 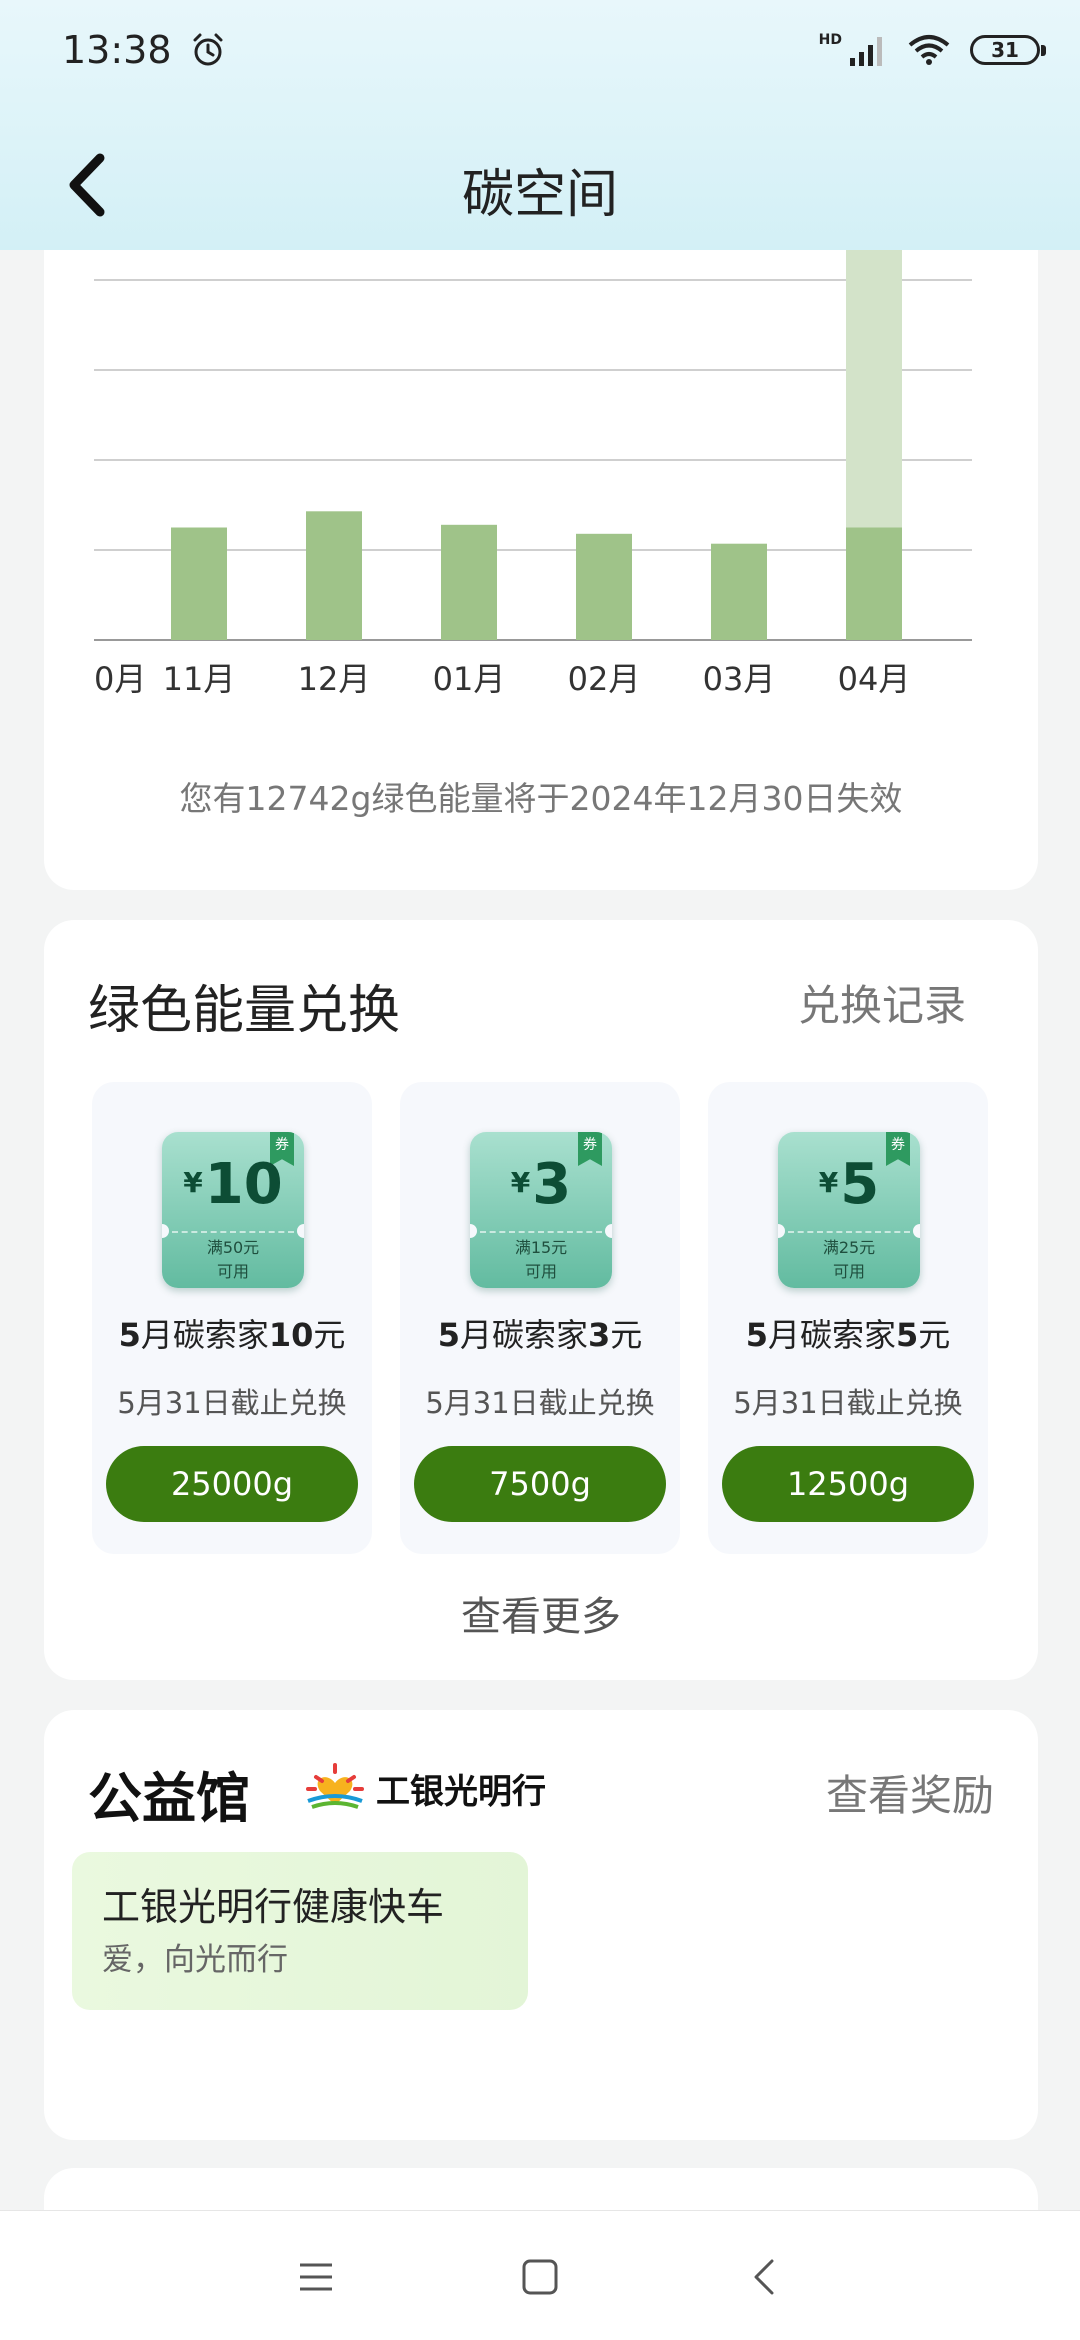 I want to click on coupon-condition: 满50元, so click(x=233, y=1247).